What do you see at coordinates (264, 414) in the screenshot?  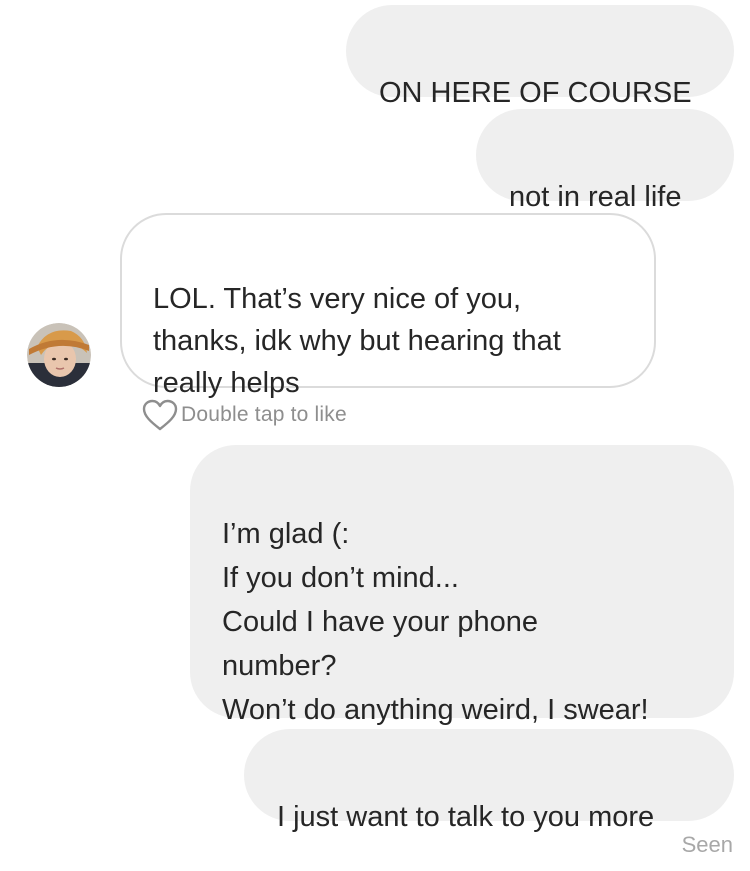 I see `like-hint-label: Double tap to like` at bounding box center [264, 414].